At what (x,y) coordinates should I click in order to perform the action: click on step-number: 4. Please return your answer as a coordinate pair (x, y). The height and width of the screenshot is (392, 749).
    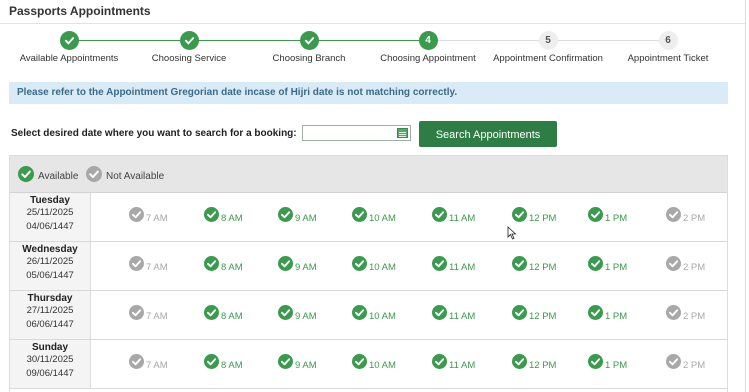
    Looking at the image, I should click on (428, 40).